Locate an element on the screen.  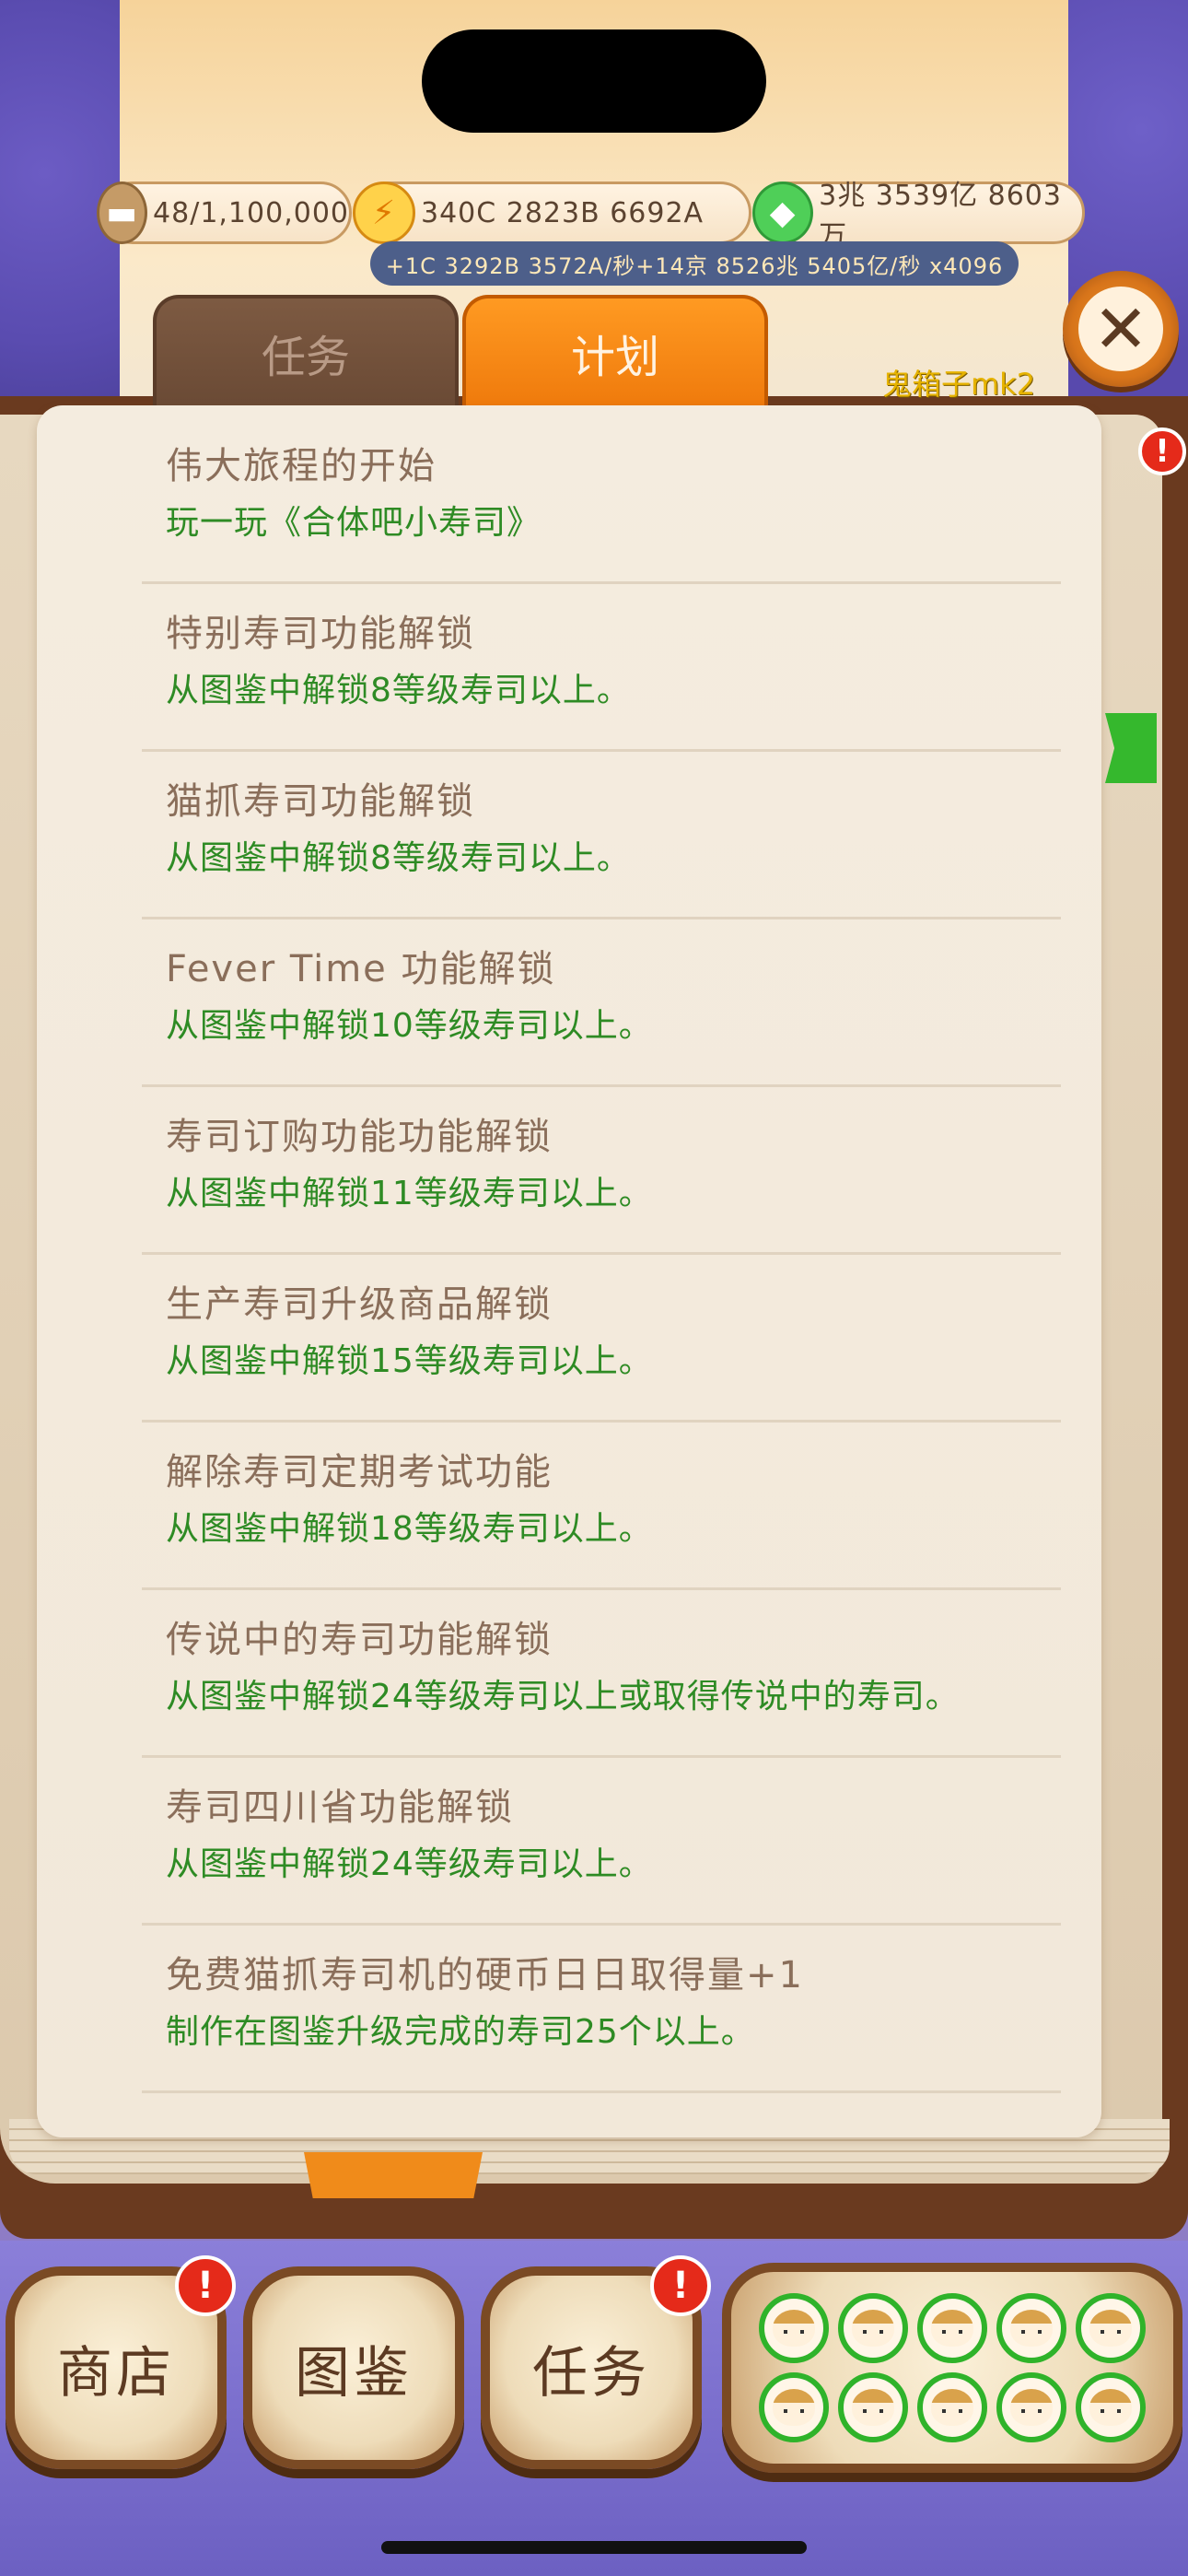
plan-title: 寿司四川省功能解锁 is located at coordinates (340, 1807).